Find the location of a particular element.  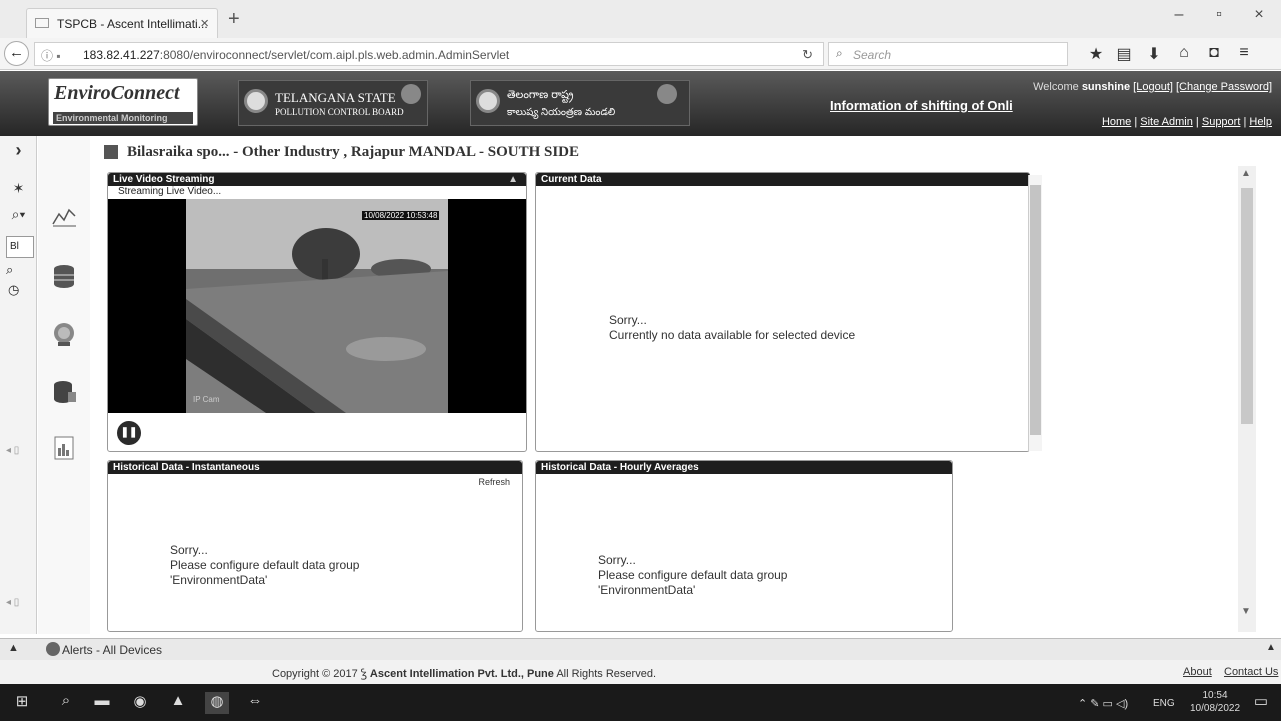

data-stack-icon is located at coordinates (64, 392).